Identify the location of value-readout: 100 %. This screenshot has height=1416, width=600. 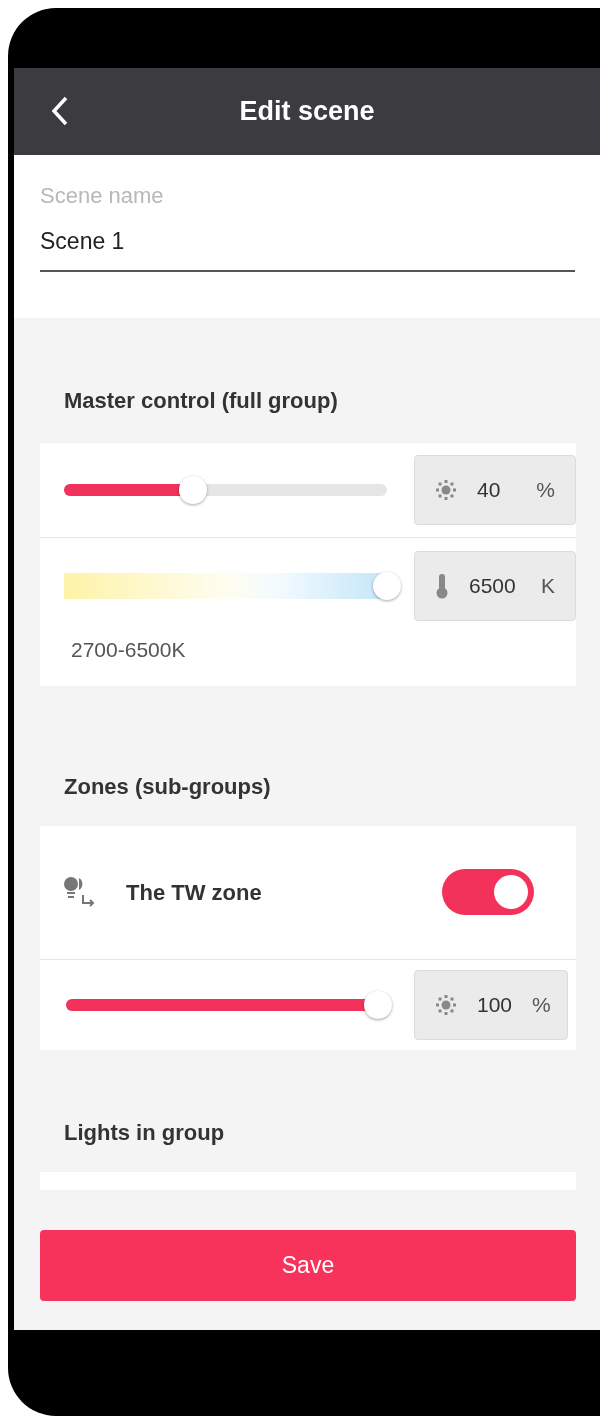
(491, 1004).